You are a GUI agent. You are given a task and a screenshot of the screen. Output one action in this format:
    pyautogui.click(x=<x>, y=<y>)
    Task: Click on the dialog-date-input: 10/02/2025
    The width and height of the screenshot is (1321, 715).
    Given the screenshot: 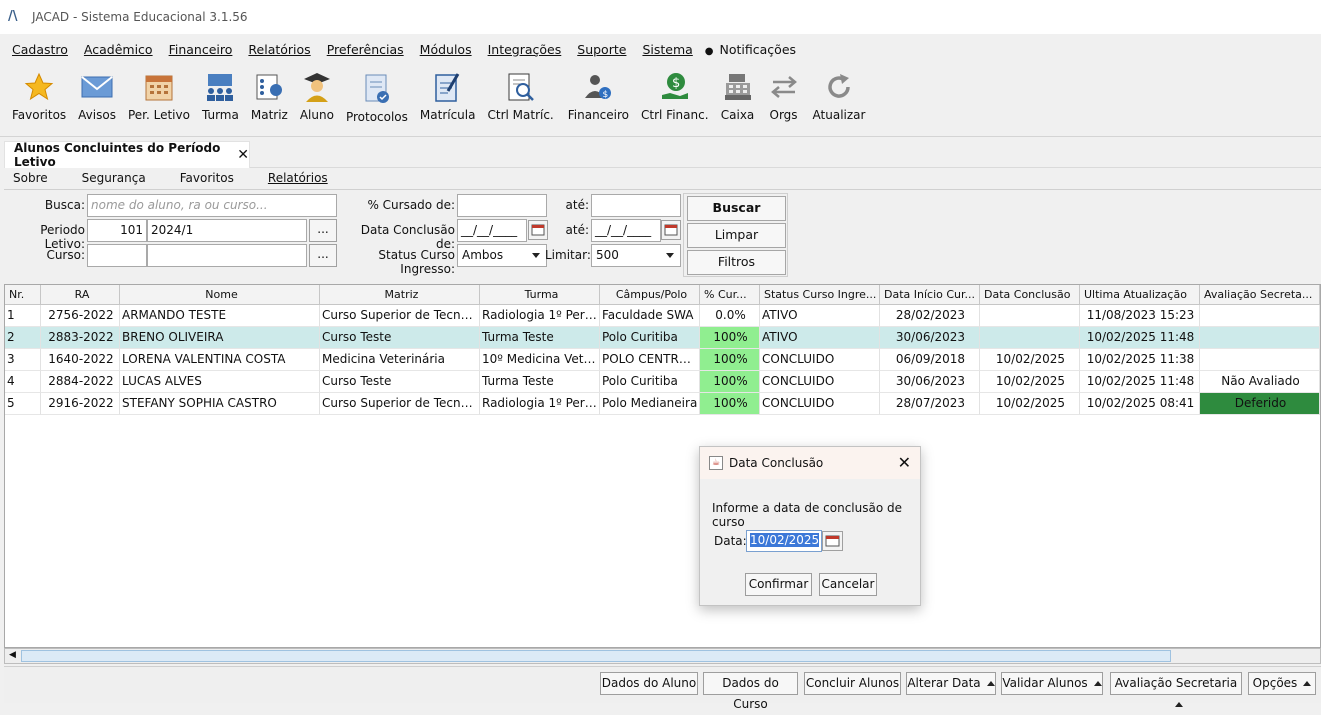 What is the action you would take?
    pyautogui.click(x=784, y=541)
    